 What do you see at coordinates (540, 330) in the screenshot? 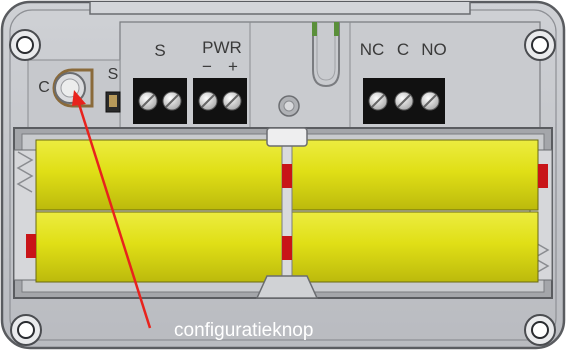
I see `mounting-hole-bottom-right` at bounding box center [540, 330].